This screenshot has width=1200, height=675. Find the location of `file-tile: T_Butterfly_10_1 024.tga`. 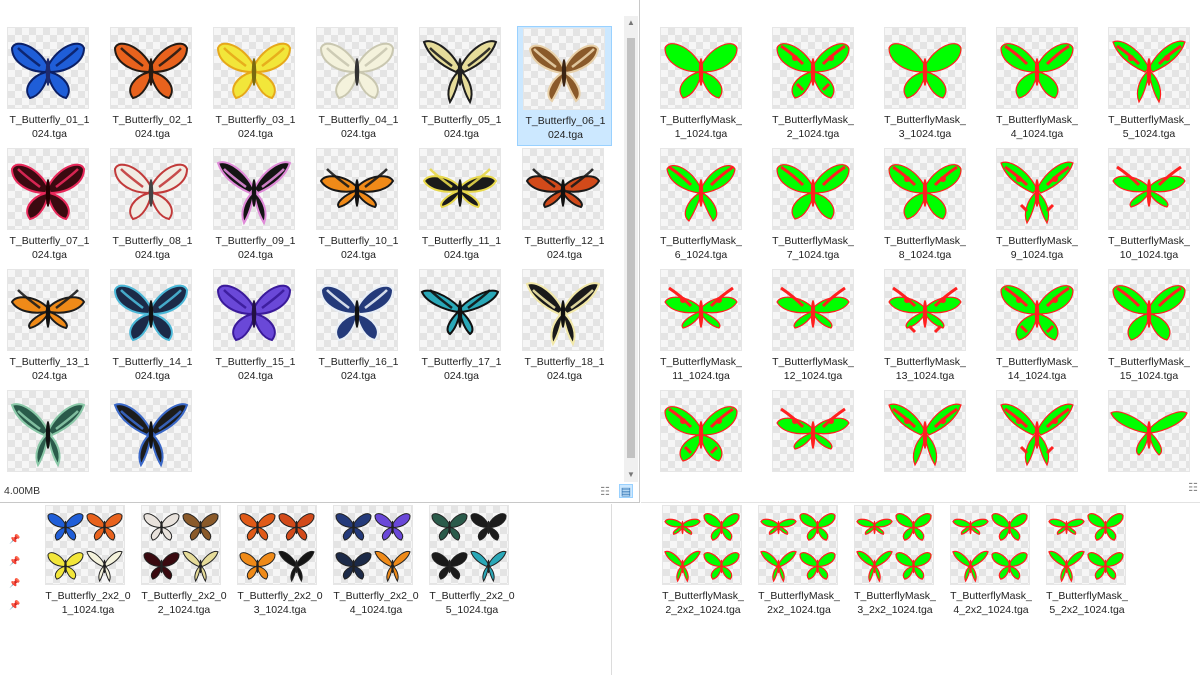

file-tile: T_Butterfly_10_1 024.tga is located at coordinates (358, 207).